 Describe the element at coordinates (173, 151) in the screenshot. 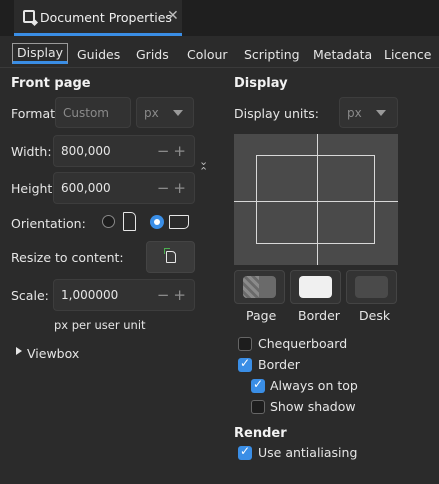

I see `width-stepper: −+` at that location.